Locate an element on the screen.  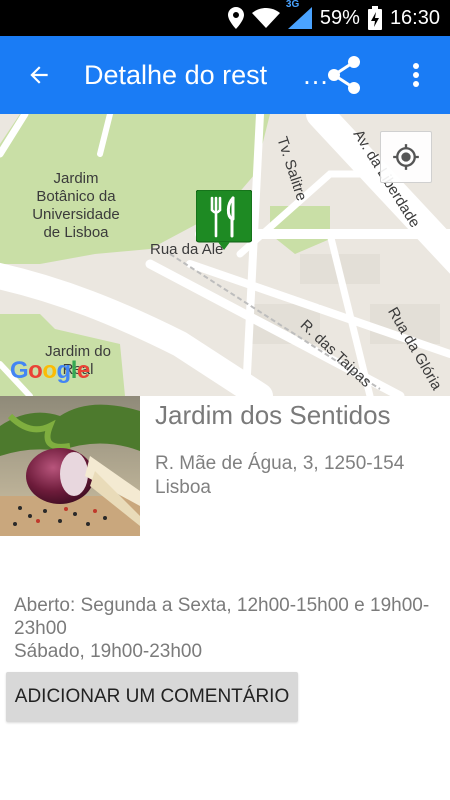
back-button is located at coordinates (39, 75).